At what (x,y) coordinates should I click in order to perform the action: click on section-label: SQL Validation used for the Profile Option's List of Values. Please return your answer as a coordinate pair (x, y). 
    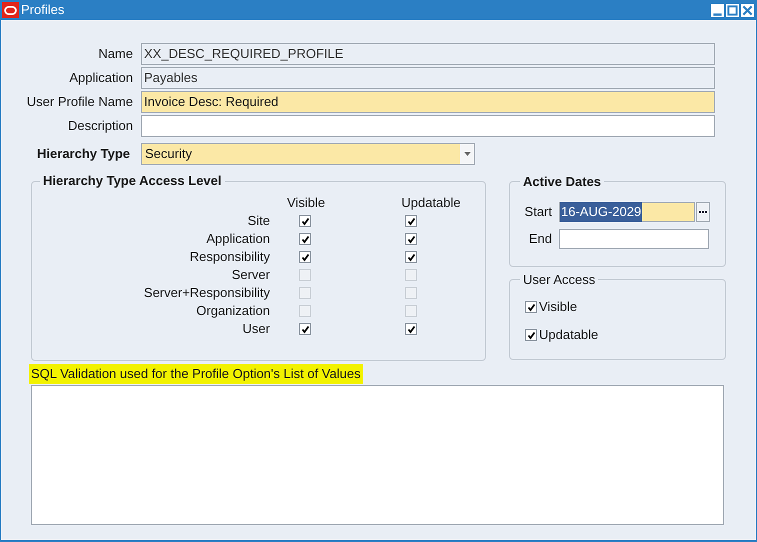
    Looking at the image, I should click on (196, 374).